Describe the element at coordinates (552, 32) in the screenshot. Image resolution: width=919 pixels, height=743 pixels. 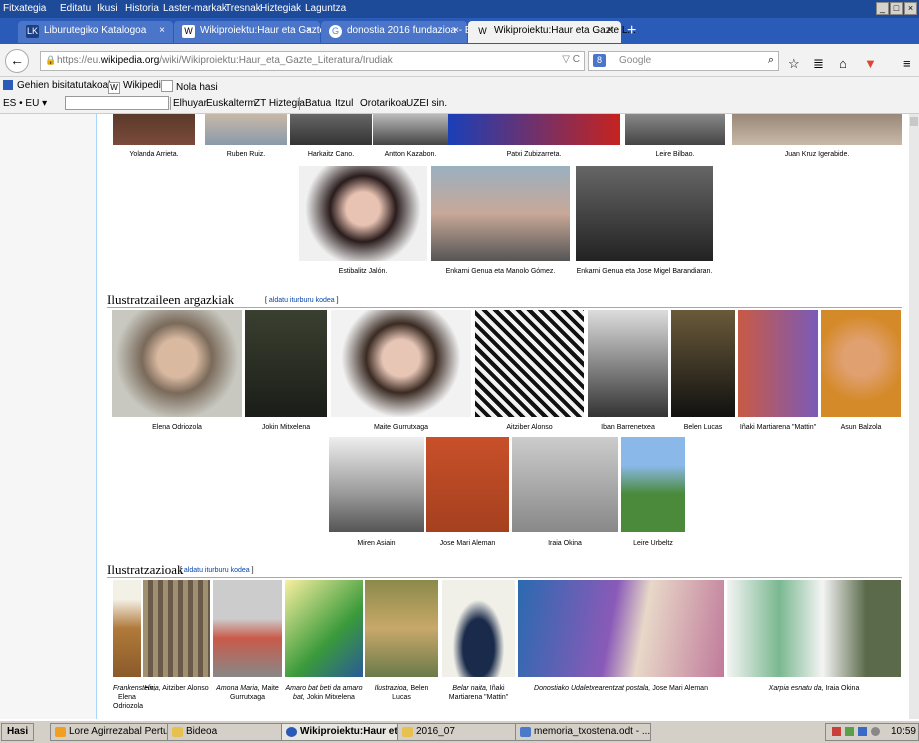
I see `tab-wikiproiektu-active: W Wikiproiektu:Haur eta Gazte L... ×` at that location.